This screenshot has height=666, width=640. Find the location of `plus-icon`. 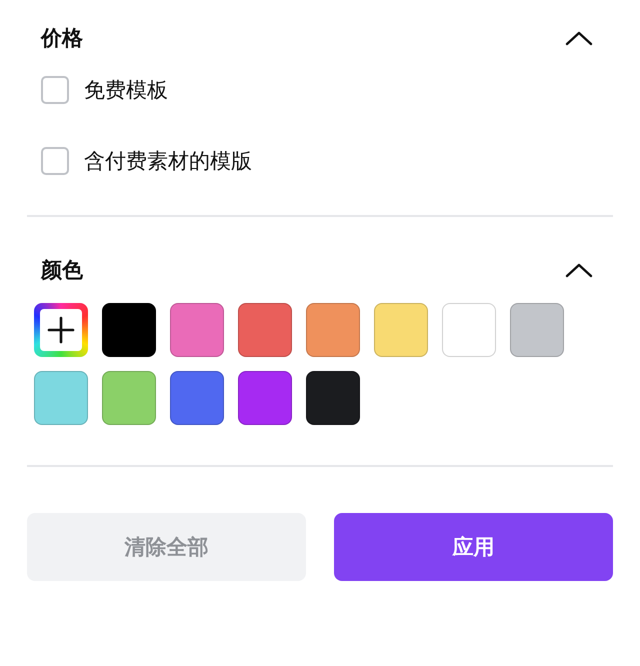

plus-icon is located at coordinates (61, 330).